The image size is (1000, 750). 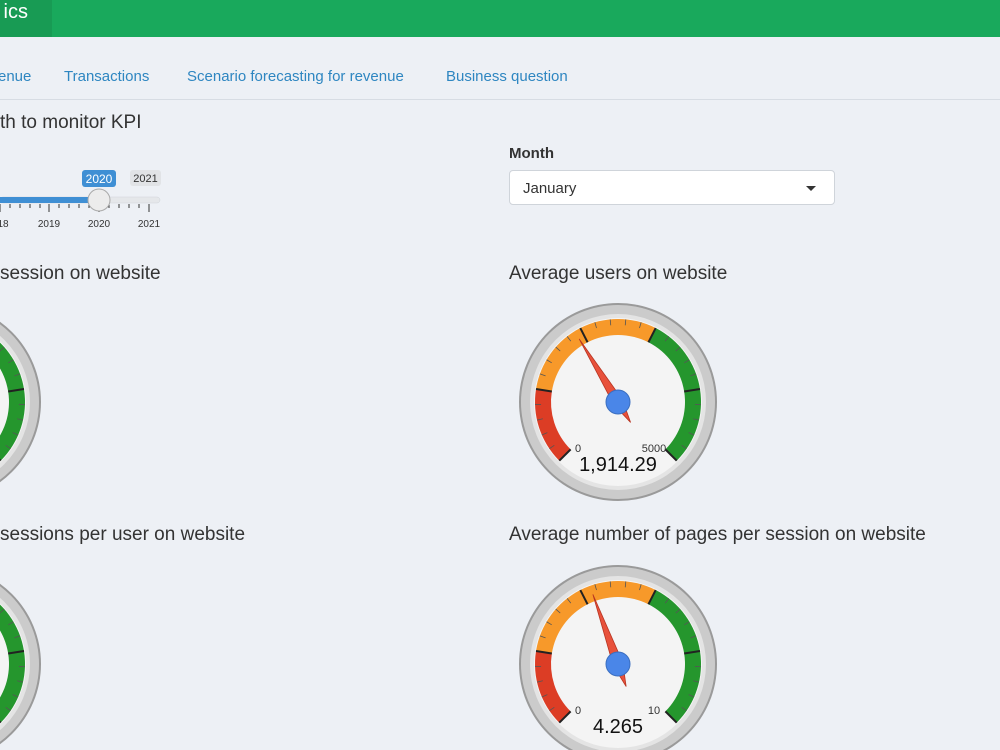 What do you see at coordinates (20, 402) in the screenshot?
I see `gauge-sessions` at bounding box center [20, 402].